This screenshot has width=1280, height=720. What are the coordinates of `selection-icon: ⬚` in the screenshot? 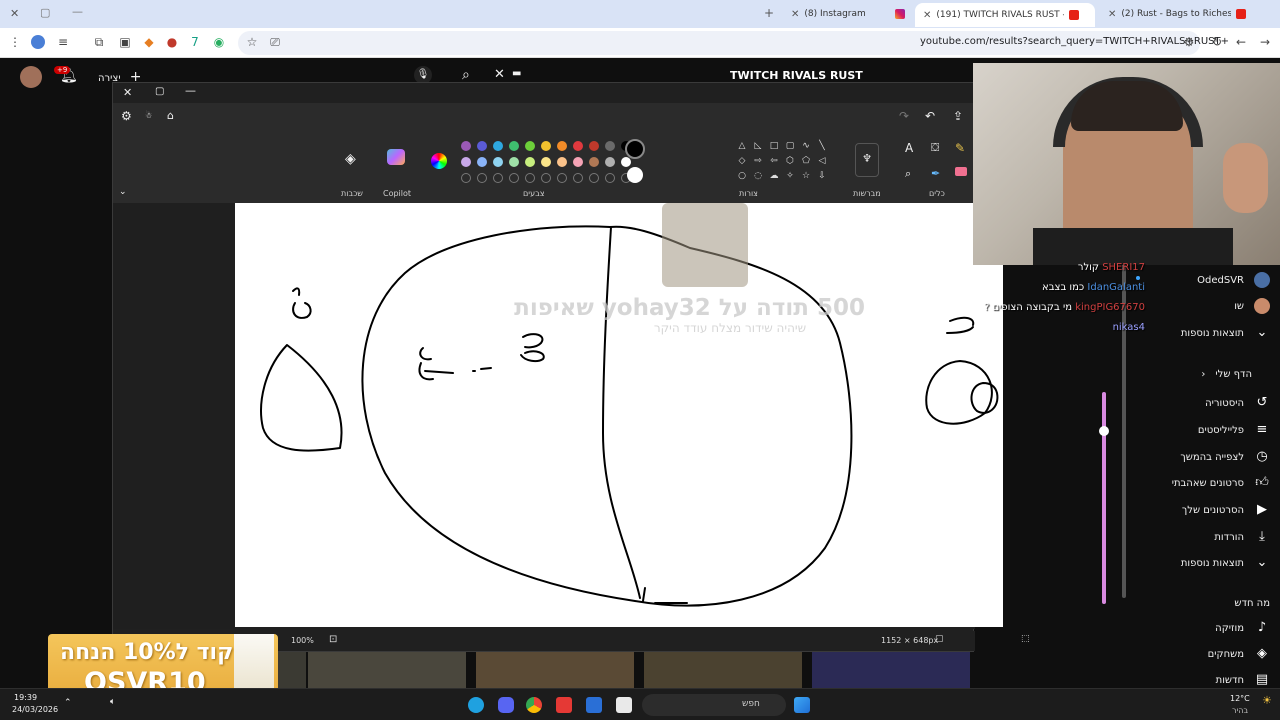 It's located at (1025, 639).